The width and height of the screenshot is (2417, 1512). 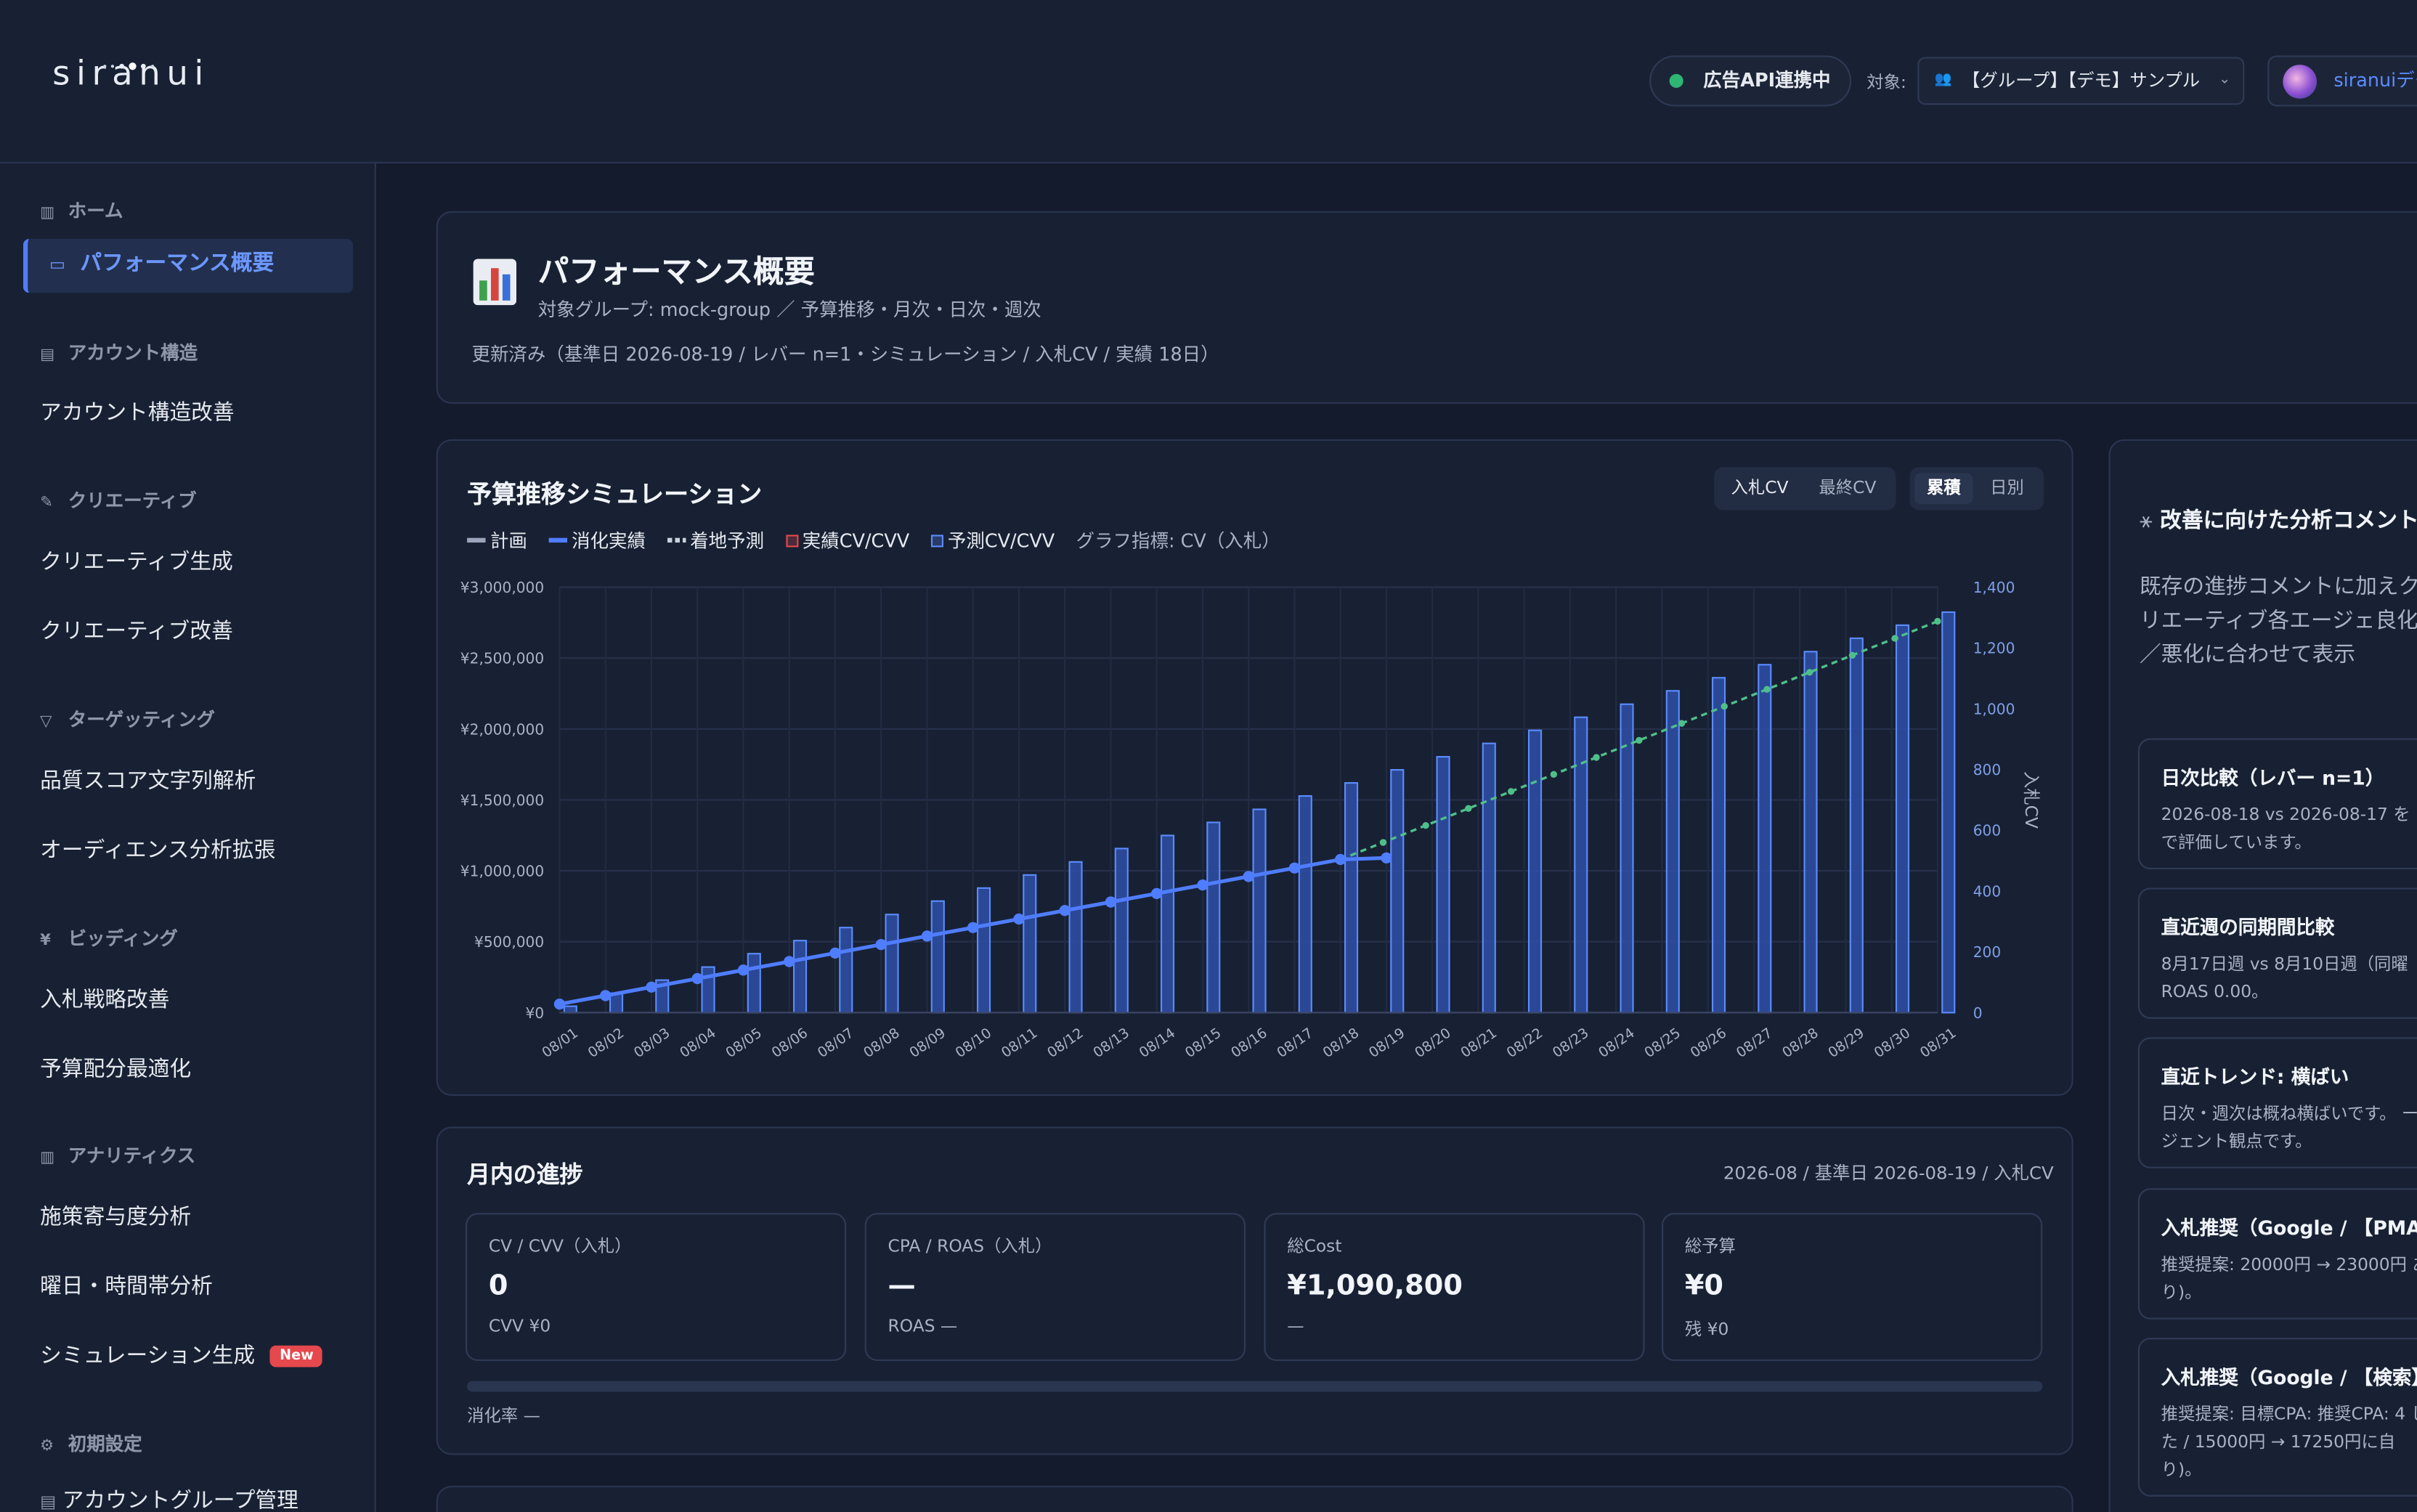 I want to click on analysis-card-body: 8月17日週 vs 8月10日週（同曜 ROAS 0.00。, so click(x=2284, y=978).